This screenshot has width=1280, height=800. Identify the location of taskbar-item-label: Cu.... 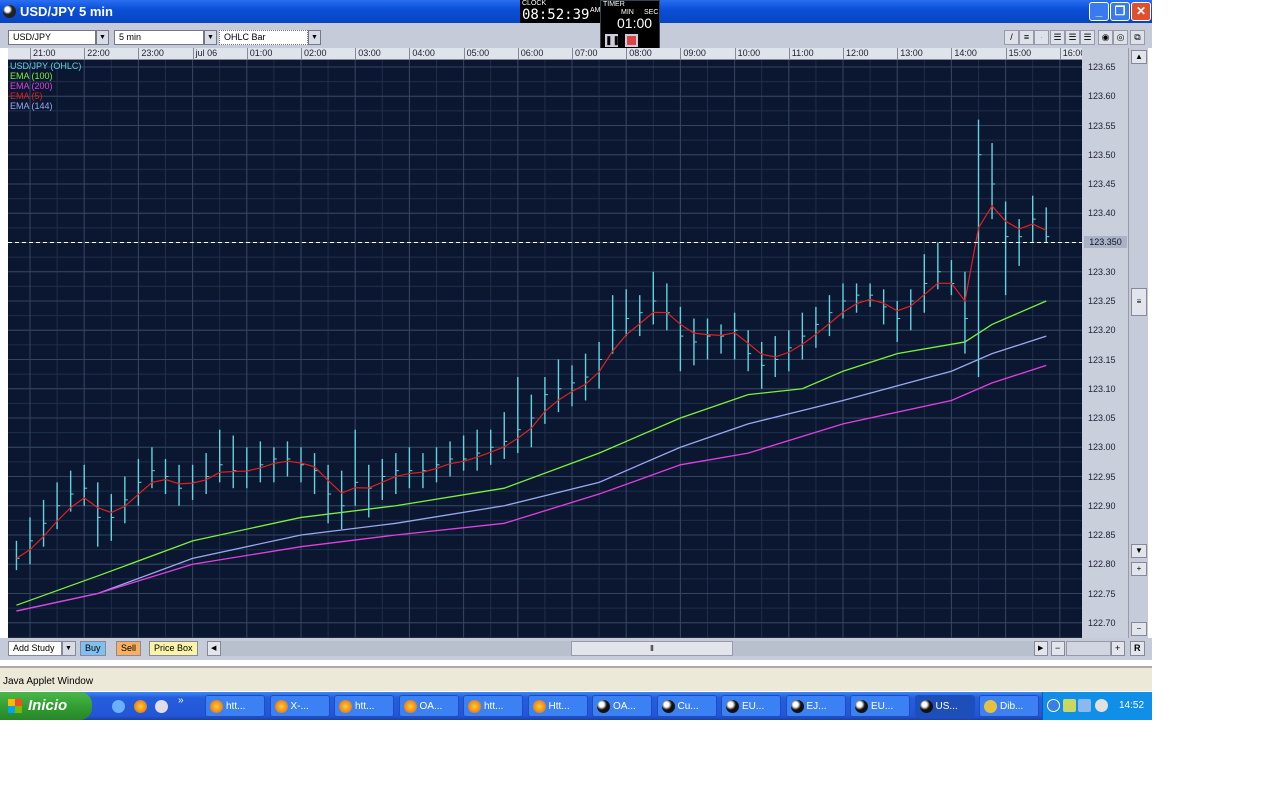
(688, 706).